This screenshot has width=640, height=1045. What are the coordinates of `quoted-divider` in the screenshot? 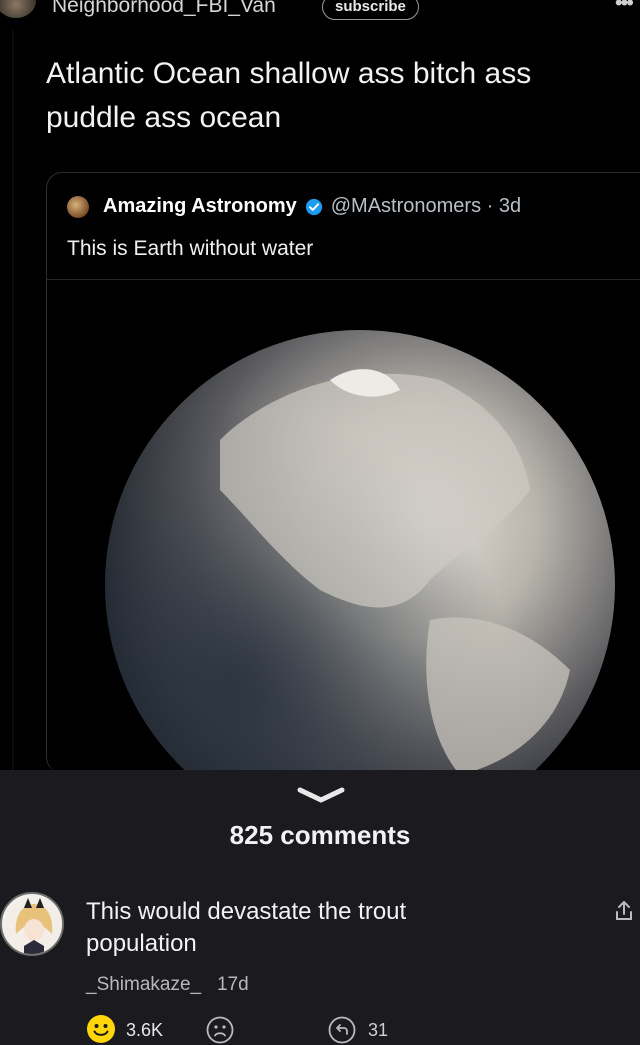 It's located at (343, 279).